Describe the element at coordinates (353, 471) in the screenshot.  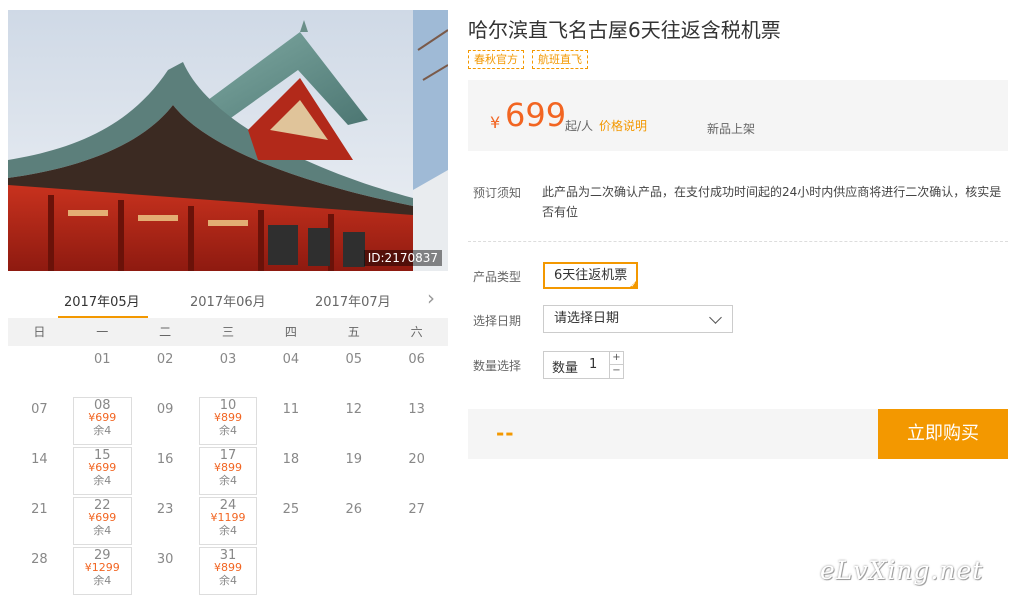
I see `calendar-day: 19` at that location.